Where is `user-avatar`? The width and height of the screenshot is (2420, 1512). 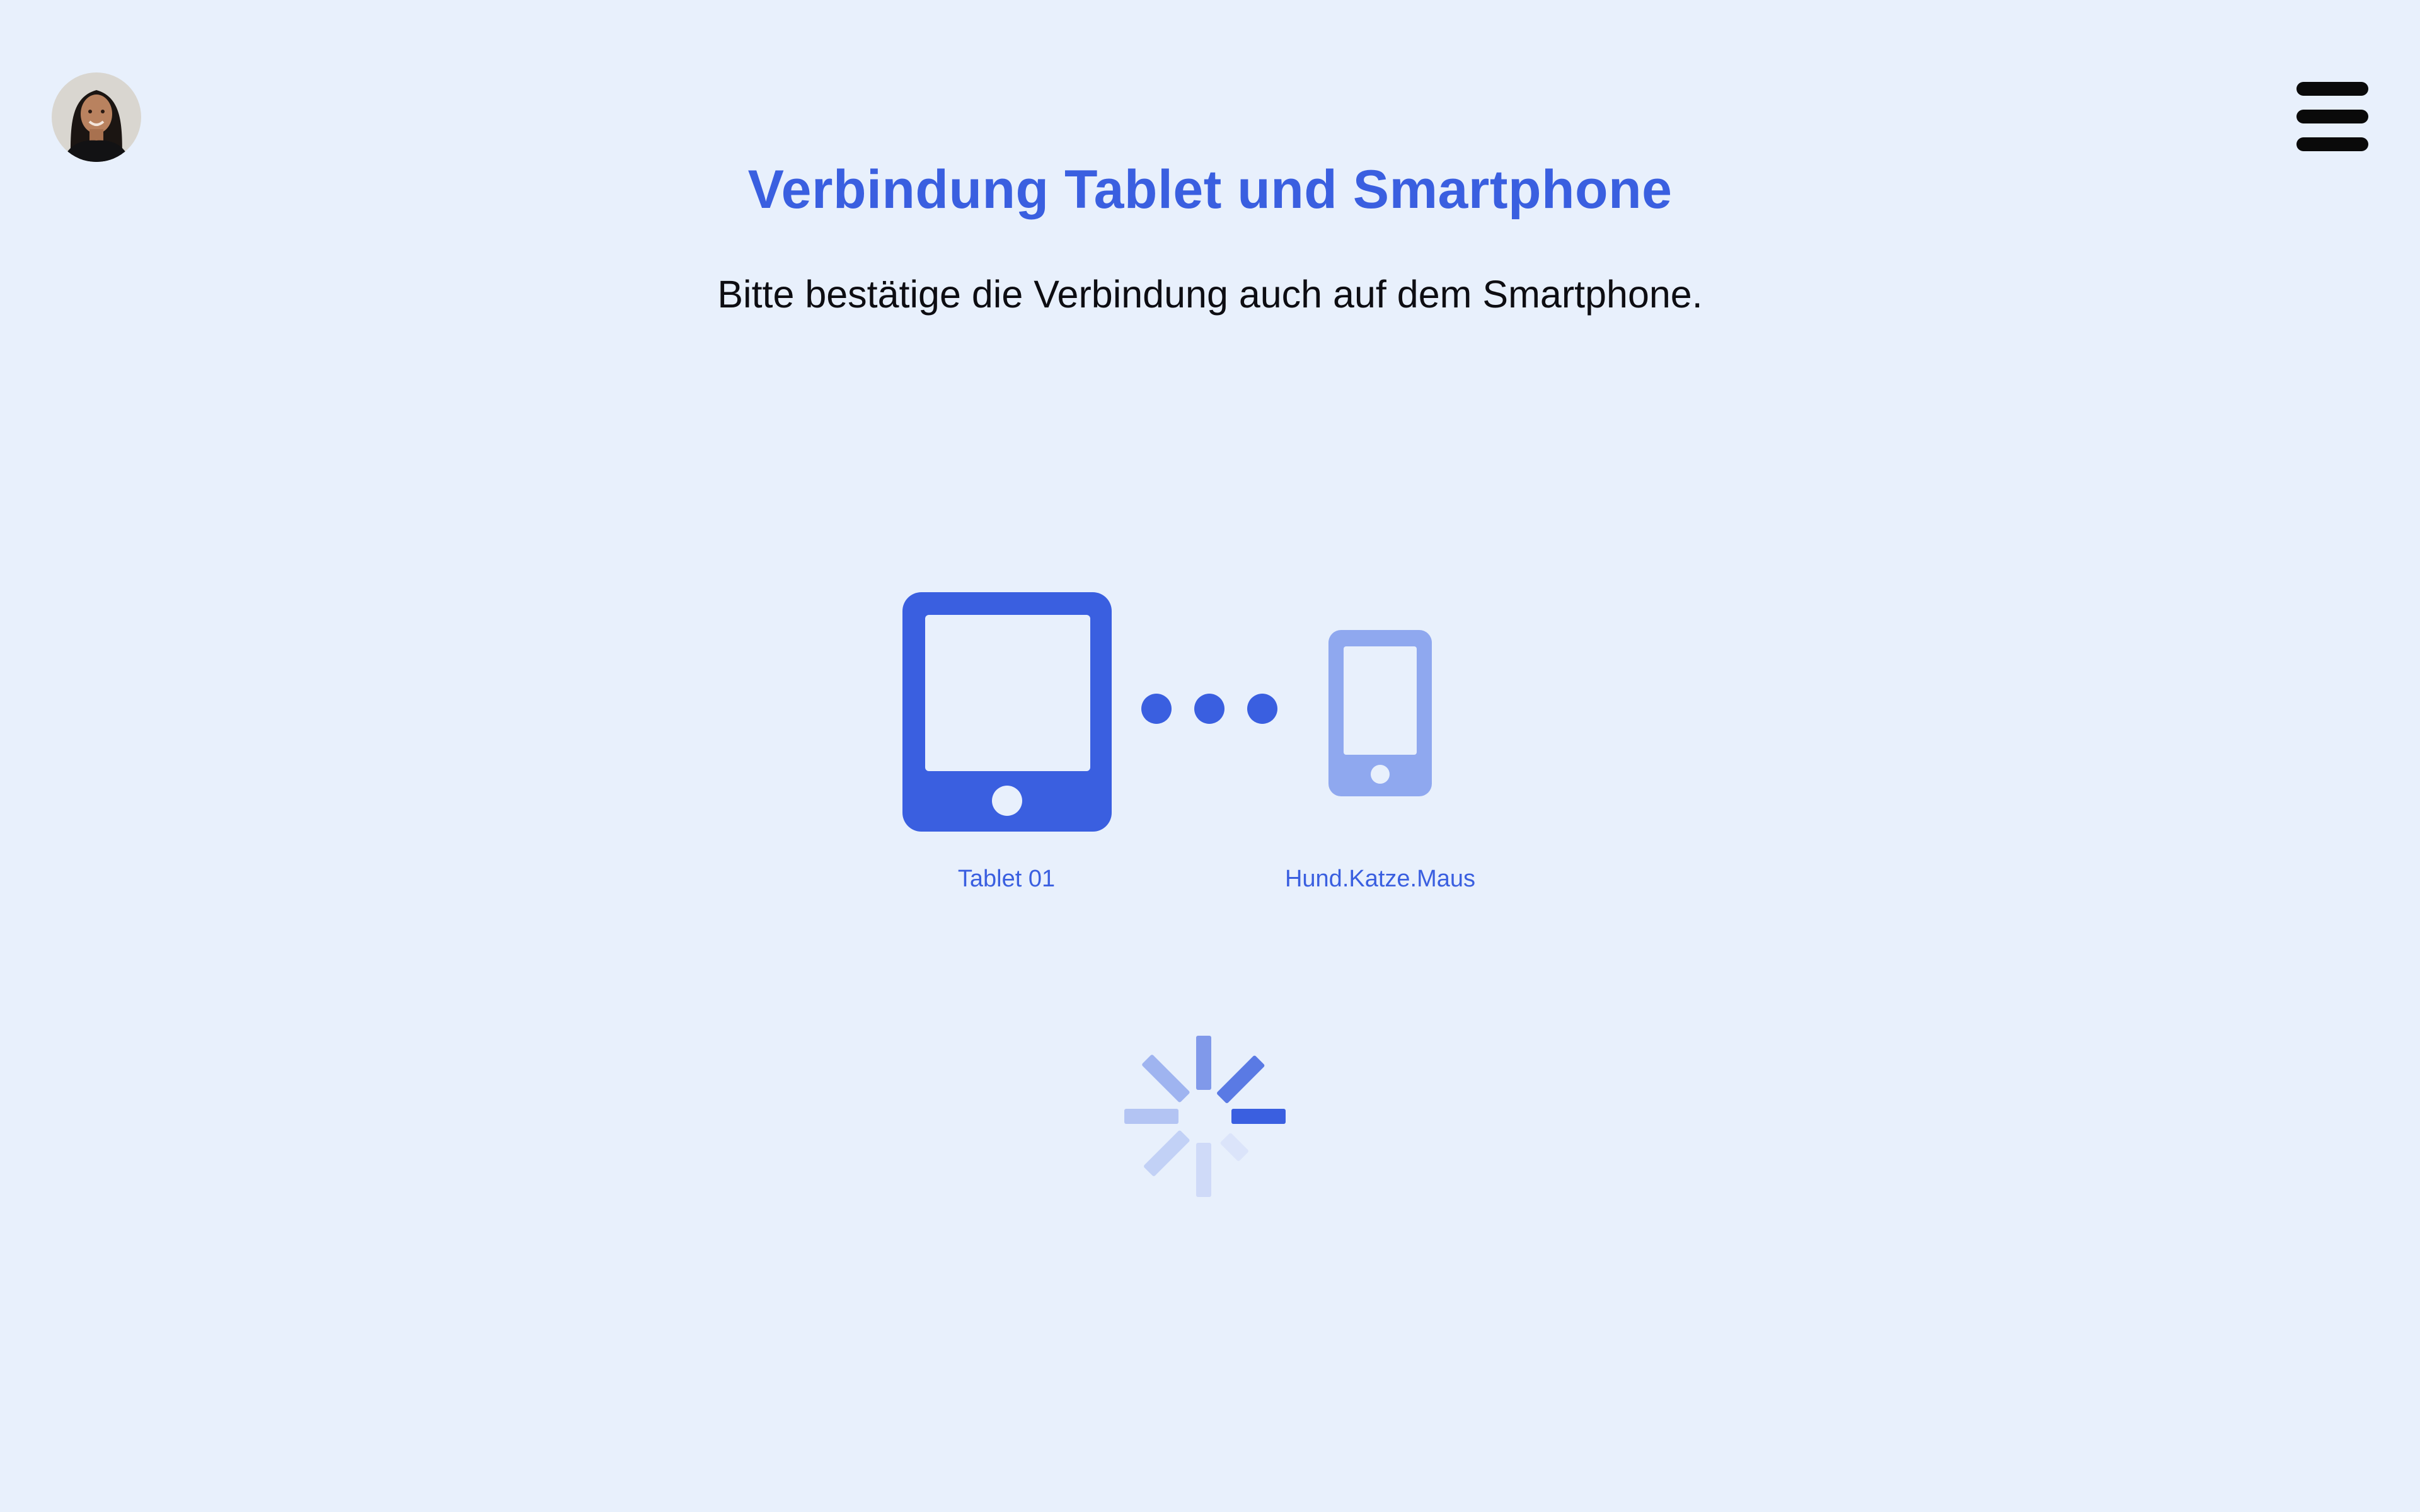
user-avatar is located at coordinates (97, 117).